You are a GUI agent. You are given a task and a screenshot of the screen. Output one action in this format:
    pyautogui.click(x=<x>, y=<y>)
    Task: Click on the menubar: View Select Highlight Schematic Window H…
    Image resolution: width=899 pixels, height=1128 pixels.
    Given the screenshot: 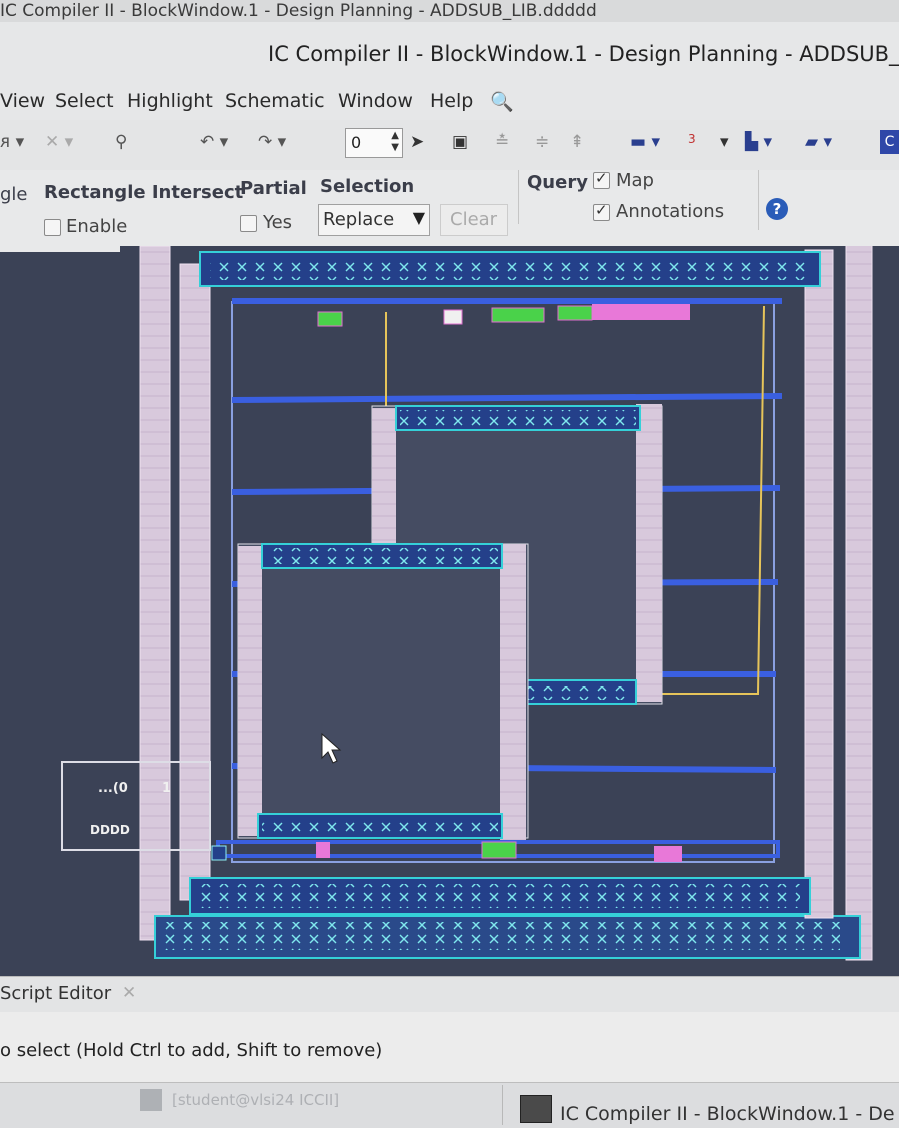 What is the action you would take?
    pyautogui.click(x=449, y=102)
    